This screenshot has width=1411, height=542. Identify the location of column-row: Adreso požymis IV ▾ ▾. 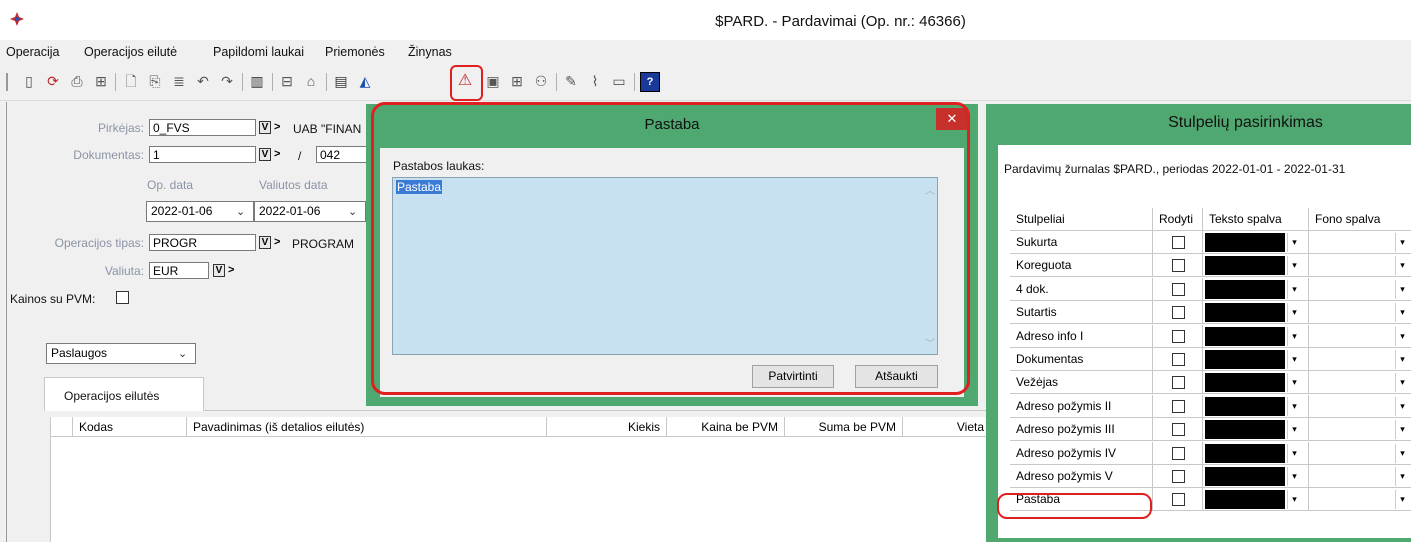
(1210, 453).